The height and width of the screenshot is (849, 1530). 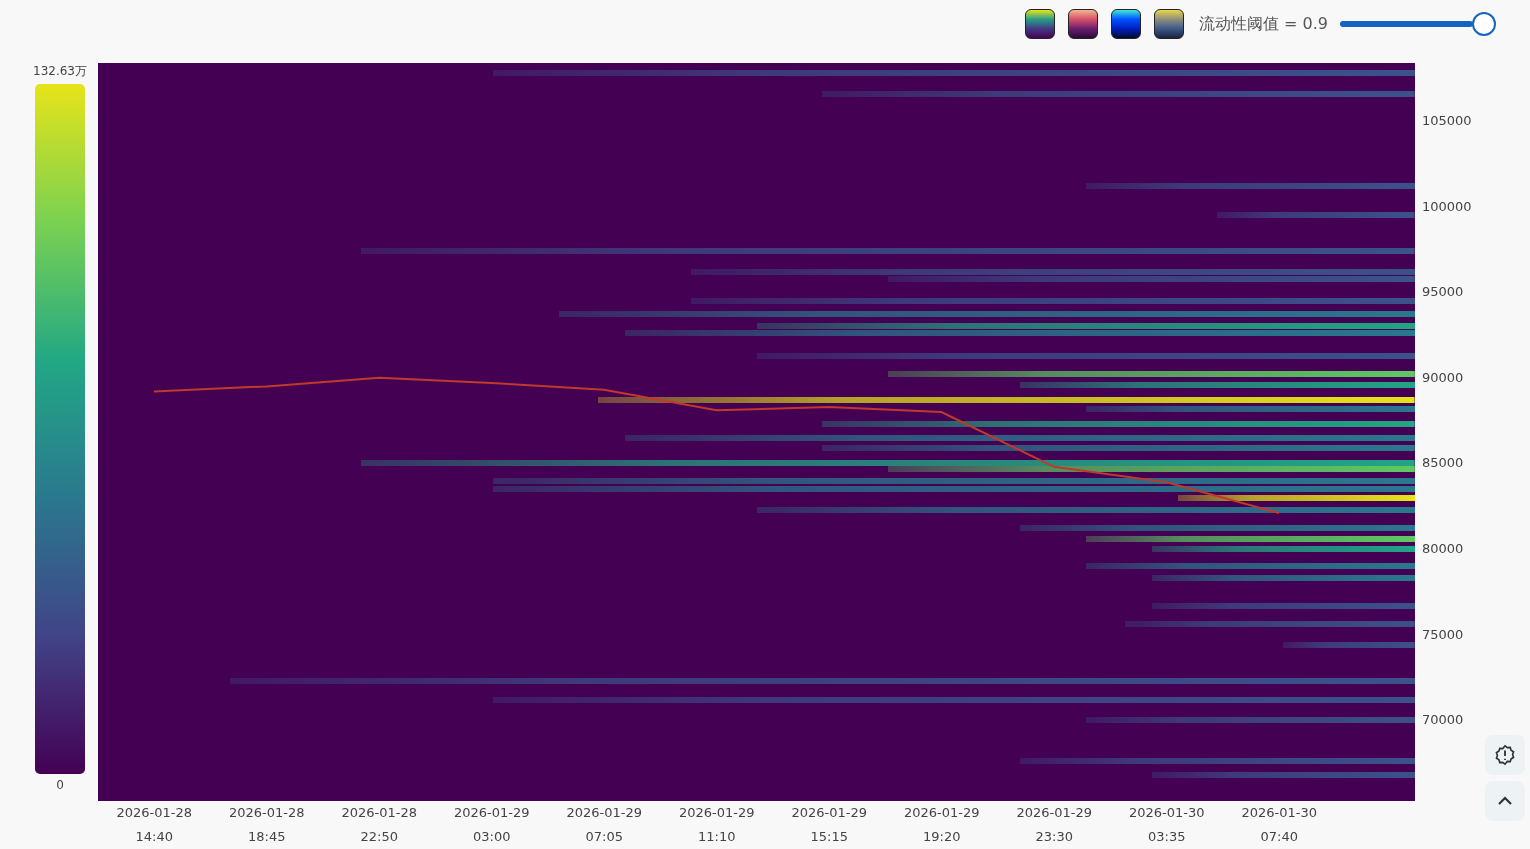 I want to click on alert-button, so click(x=1505, y=755).